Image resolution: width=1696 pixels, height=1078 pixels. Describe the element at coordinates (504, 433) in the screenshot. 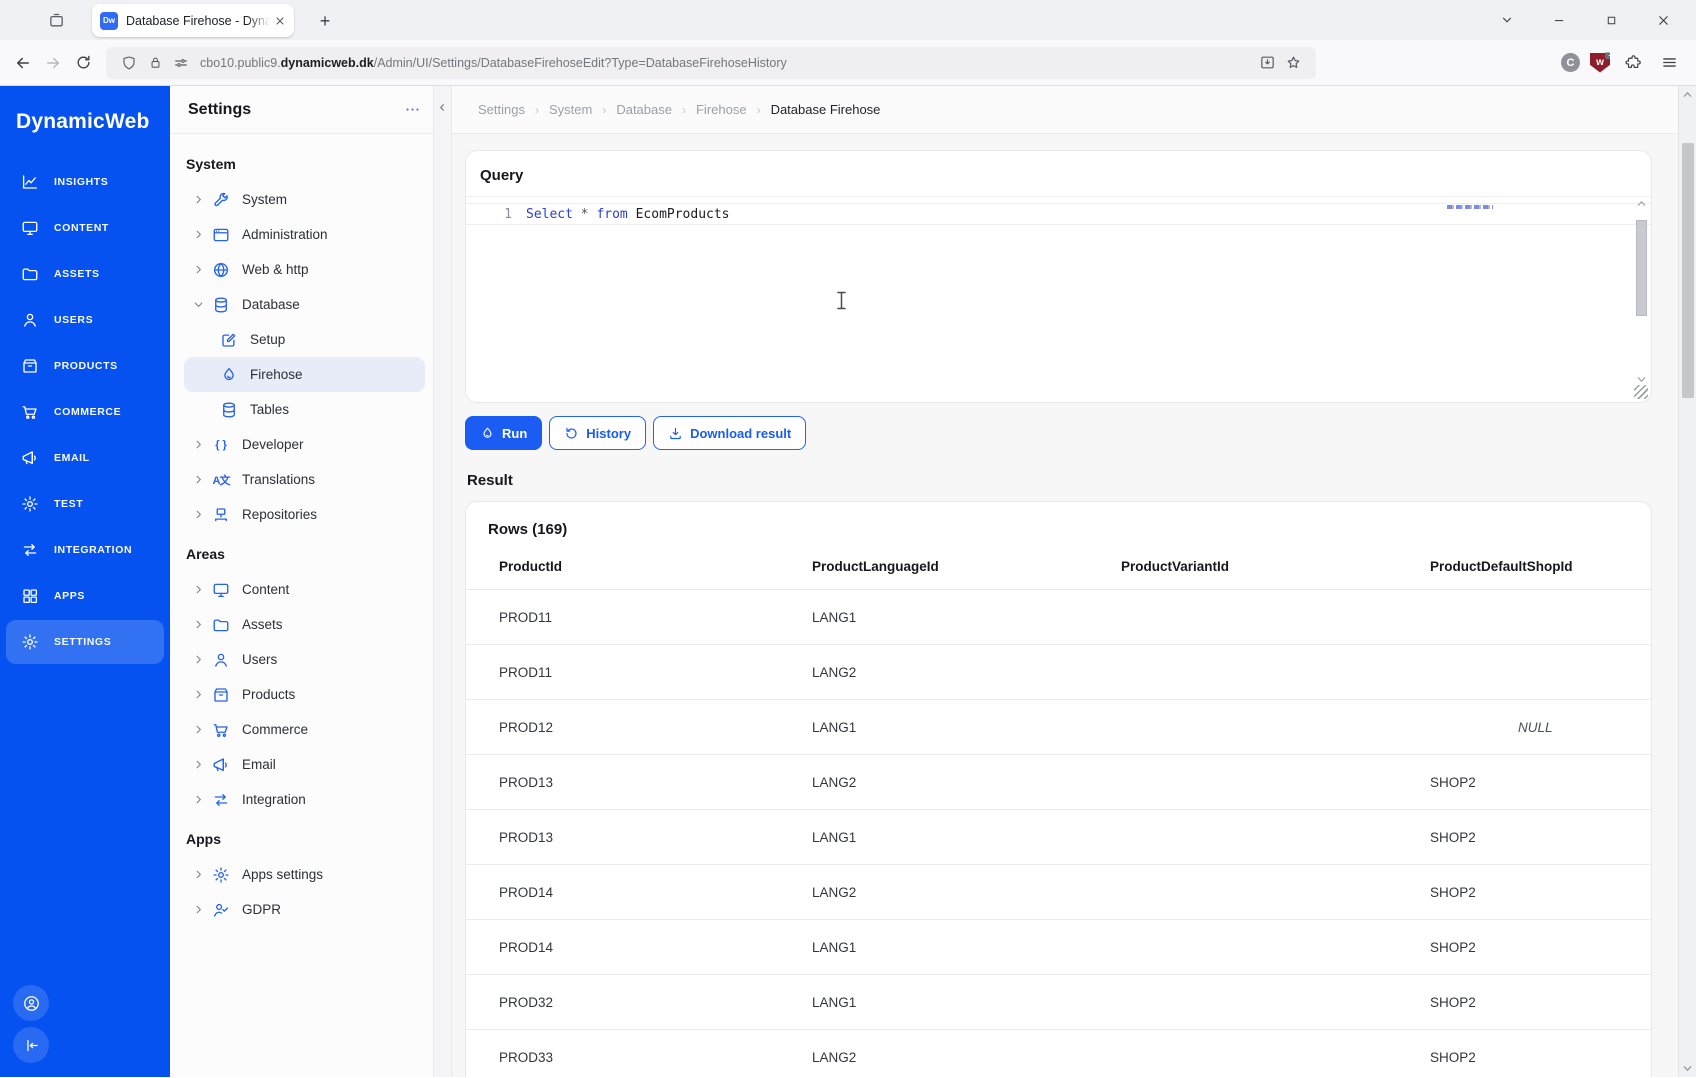

I see `run-button: Run` at that location.